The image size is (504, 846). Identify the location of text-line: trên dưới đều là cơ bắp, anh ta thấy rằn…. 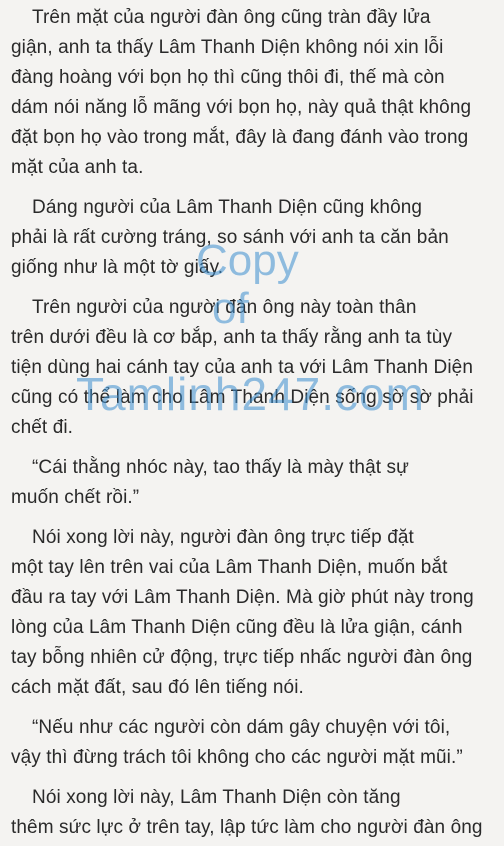
(232, 337).